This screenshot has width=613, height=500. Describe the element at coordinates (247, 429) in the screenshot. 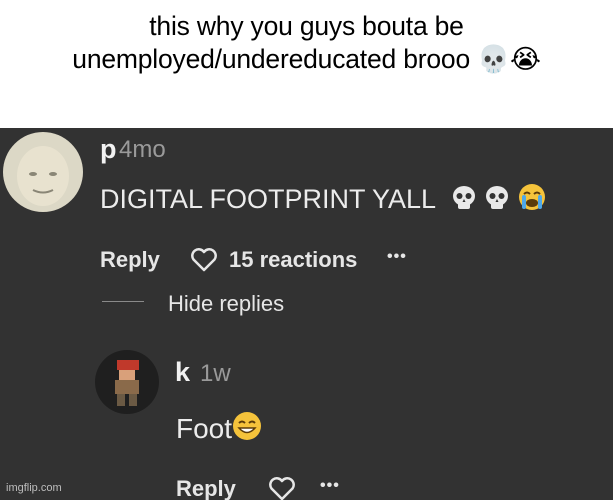

I see `grinning-sweat-emoji-icon` at that location.